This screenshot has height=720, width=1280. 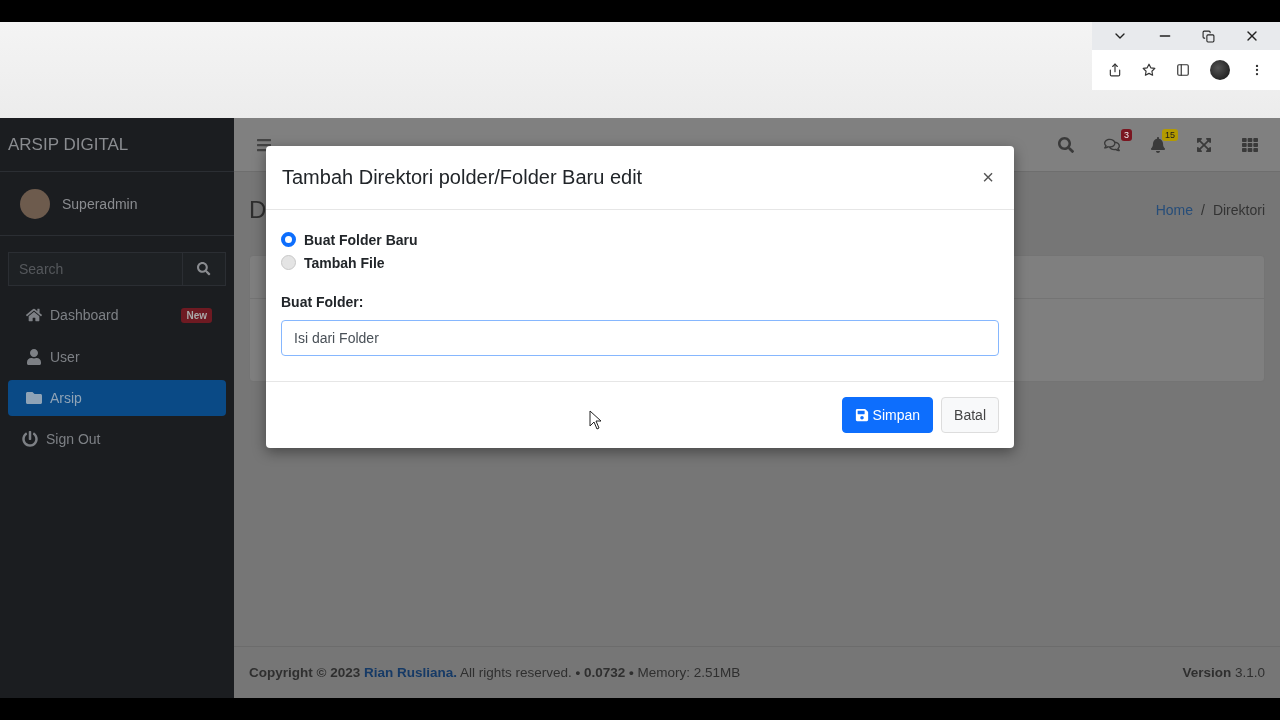 I want to click on fullscreen-icon, so click(x=1204, y=144).